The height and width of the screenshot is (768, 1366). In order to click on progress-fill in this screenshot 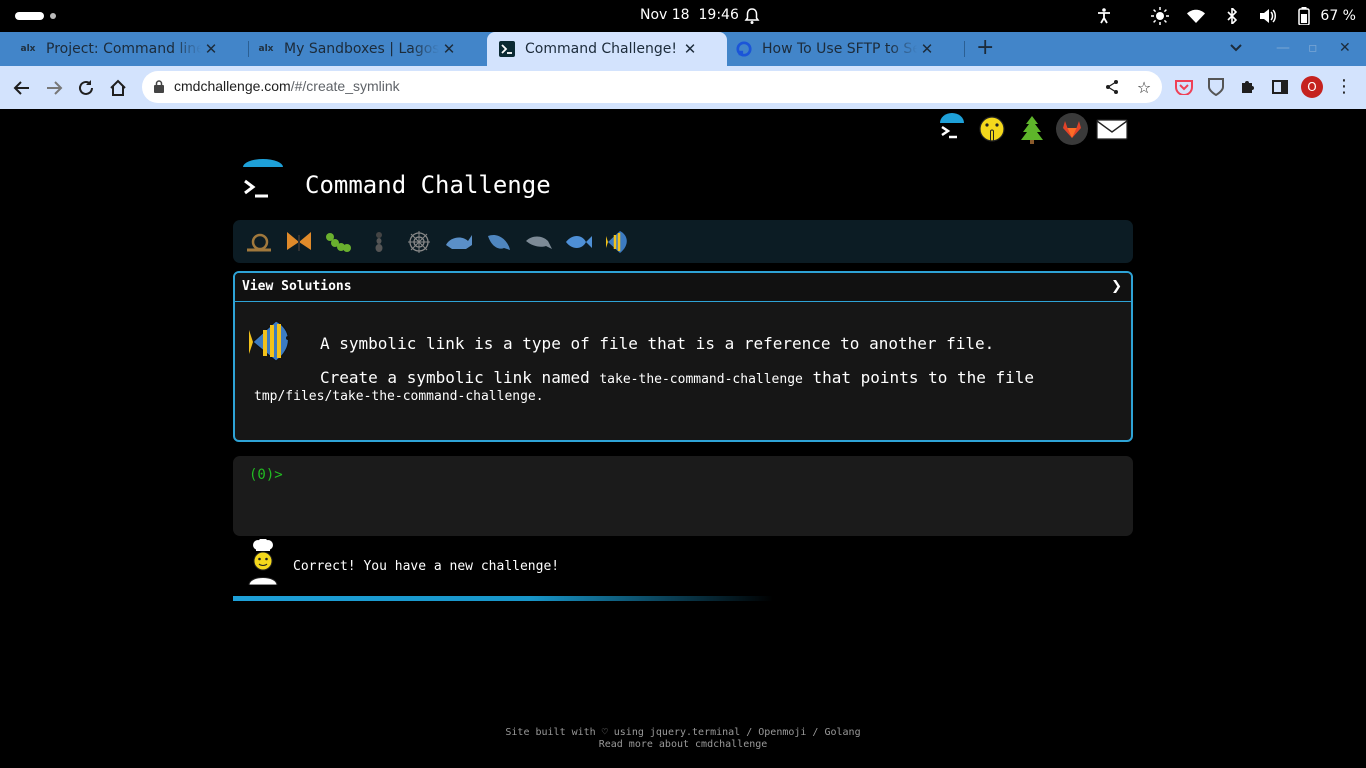, I will do `click(503, 598)`.